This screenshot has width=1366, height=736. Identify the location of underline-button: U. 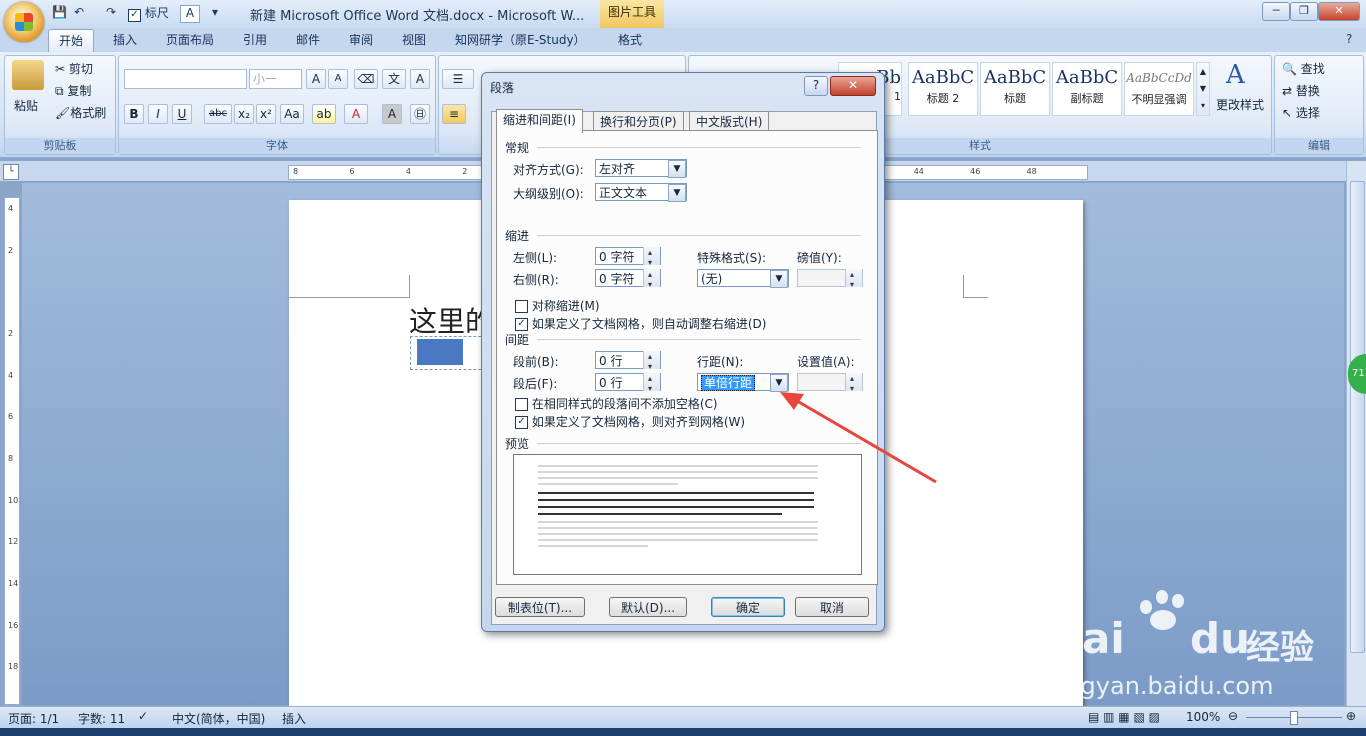
(182, 114).